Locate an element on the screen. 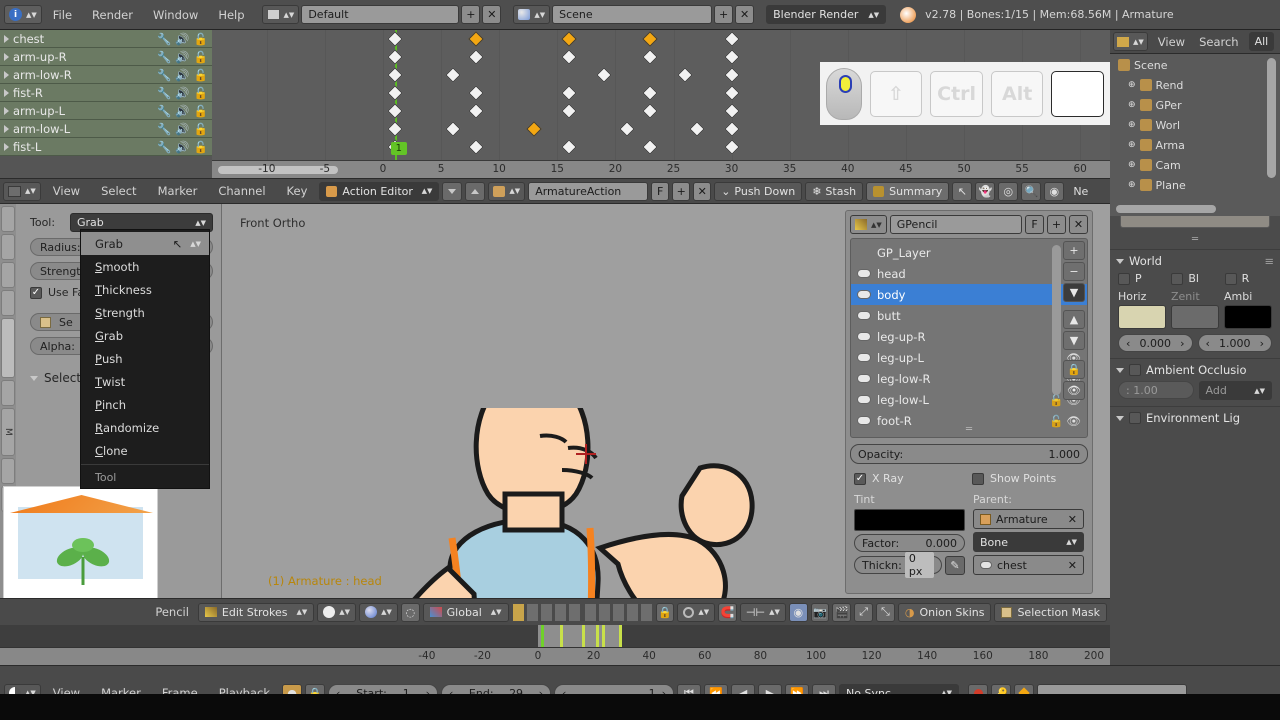 This screenshot has height=720, width=1280. environment-lighting-checkbox is located at coordinates (1135, 418).